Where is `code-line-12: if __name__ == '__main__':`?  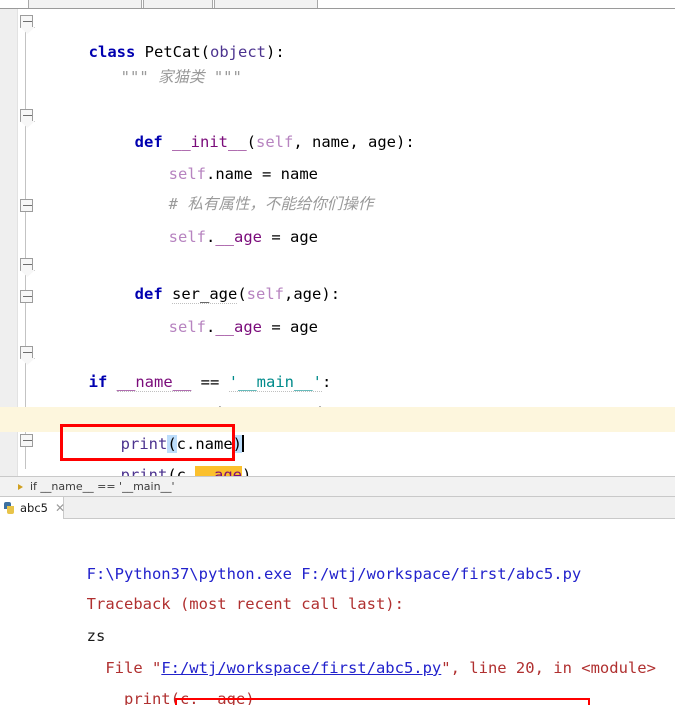 code-line-12: if __name__ == '__main__': is located at coordinates (337, 368).